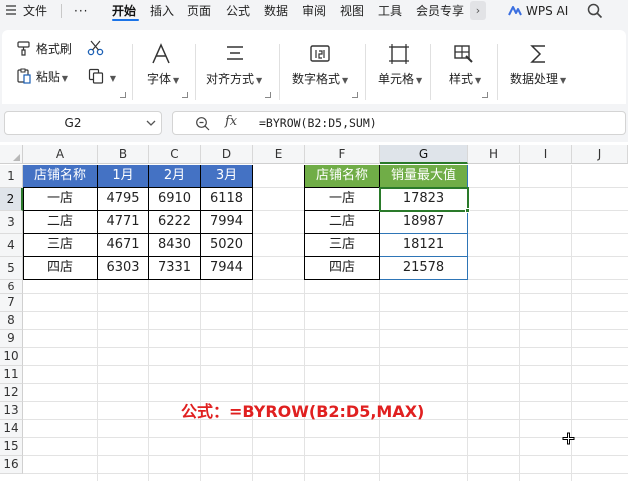 The image size is (628, 481). Describe the element at coordinates (268, 95) in the screenshot. I see `align-dialog-launcher-icon` at that location.